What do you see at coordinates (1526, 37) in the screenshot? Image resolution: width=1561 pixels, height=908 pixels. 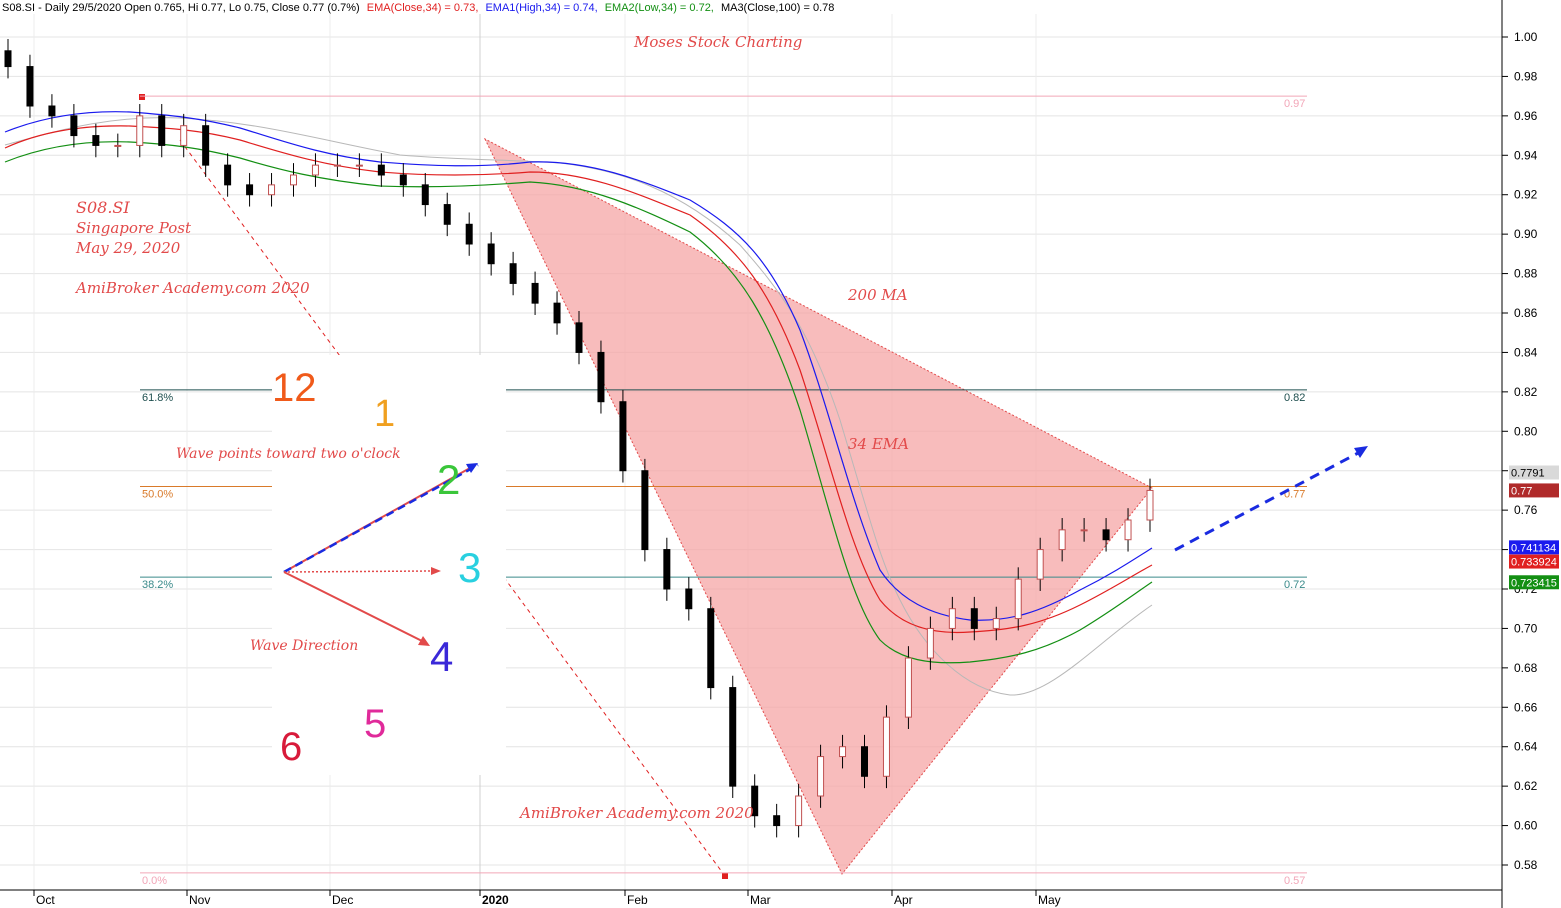 I see `y-tick-label: 1.00` at bounding box center [1526, 37].